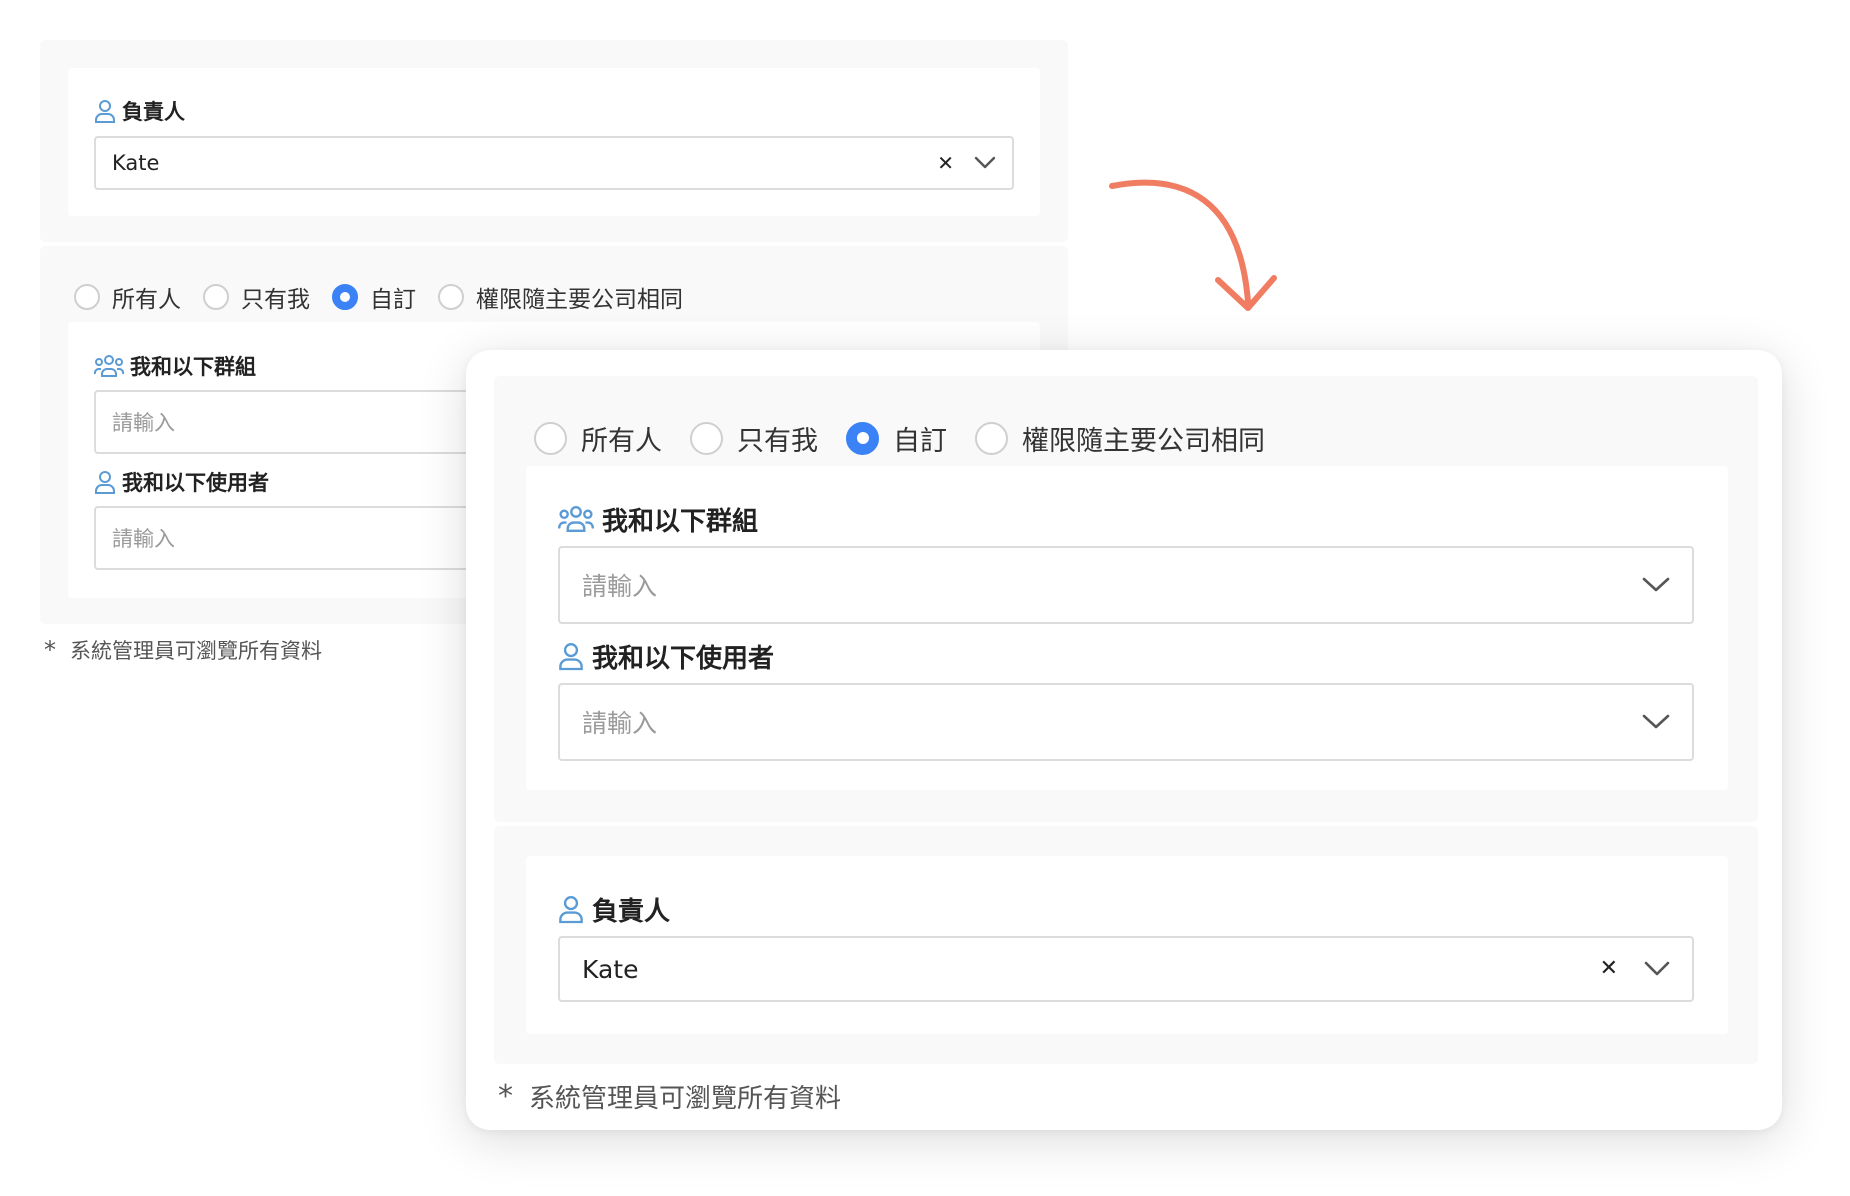 The width and height of the screenshot is (1850, 1196). I want to click on owner-label: 負責人, so click(614, 909).